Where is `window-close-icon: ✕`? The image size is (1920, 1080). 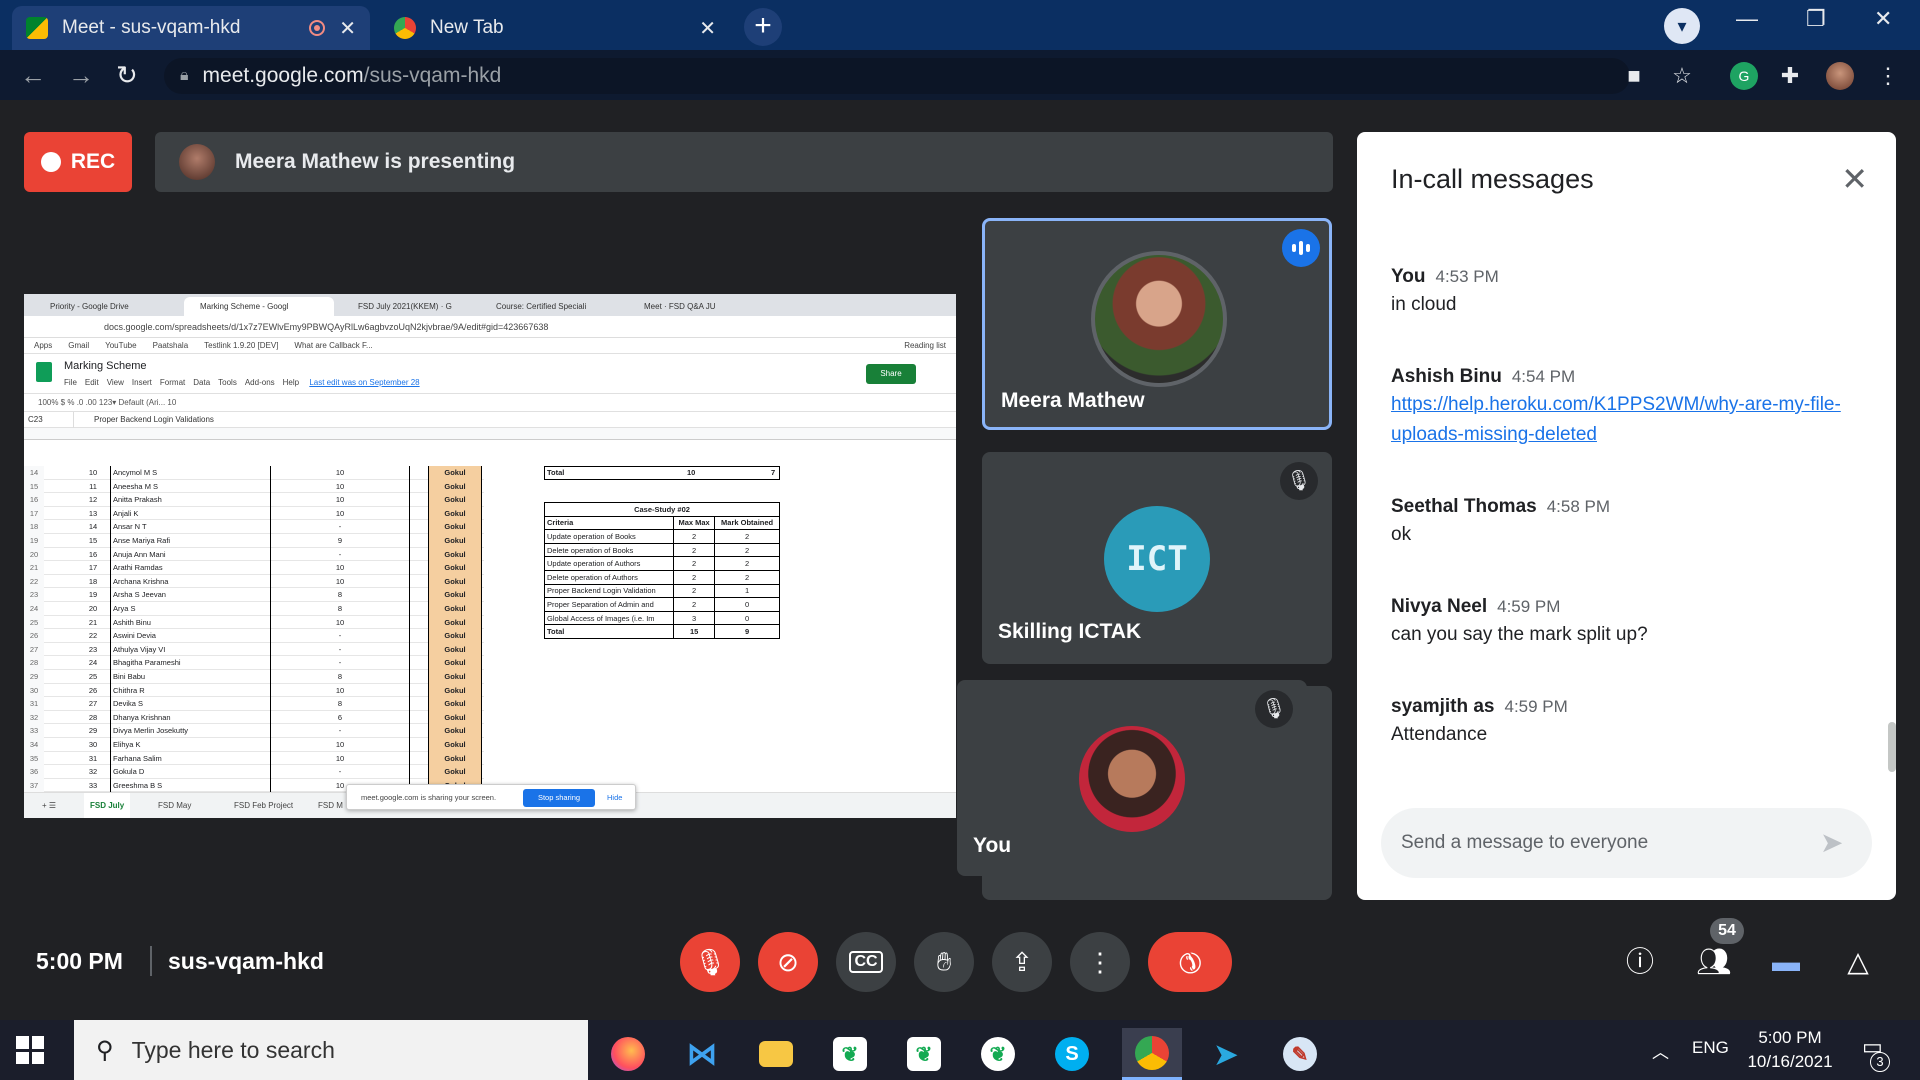
window-close-icon: ✕ is located at coordinates (1883, 19).